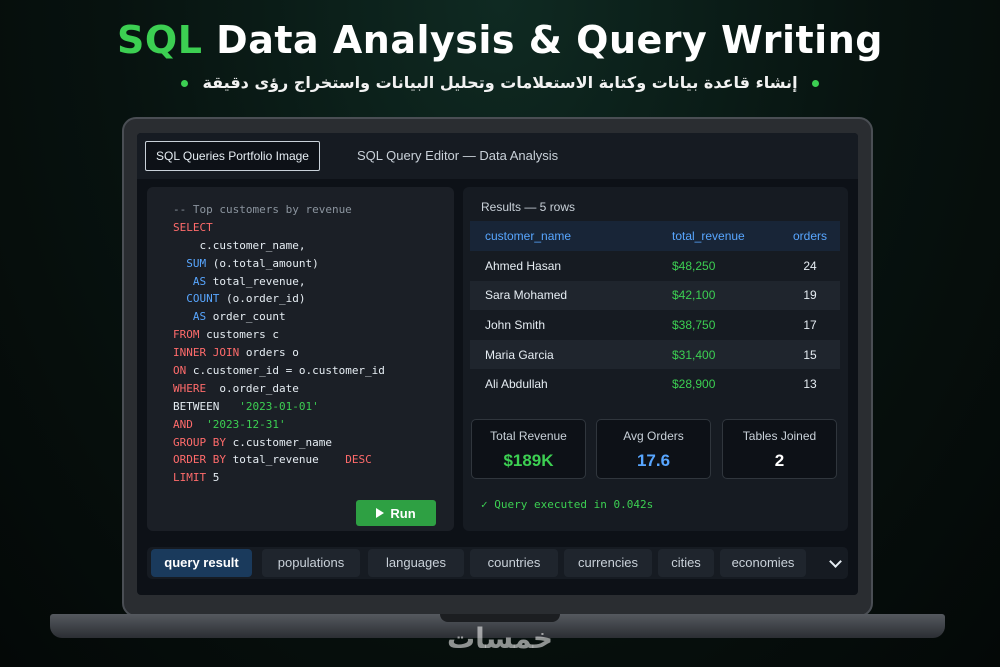  I want to click on code-order: total_revenue, so click(272, 460).